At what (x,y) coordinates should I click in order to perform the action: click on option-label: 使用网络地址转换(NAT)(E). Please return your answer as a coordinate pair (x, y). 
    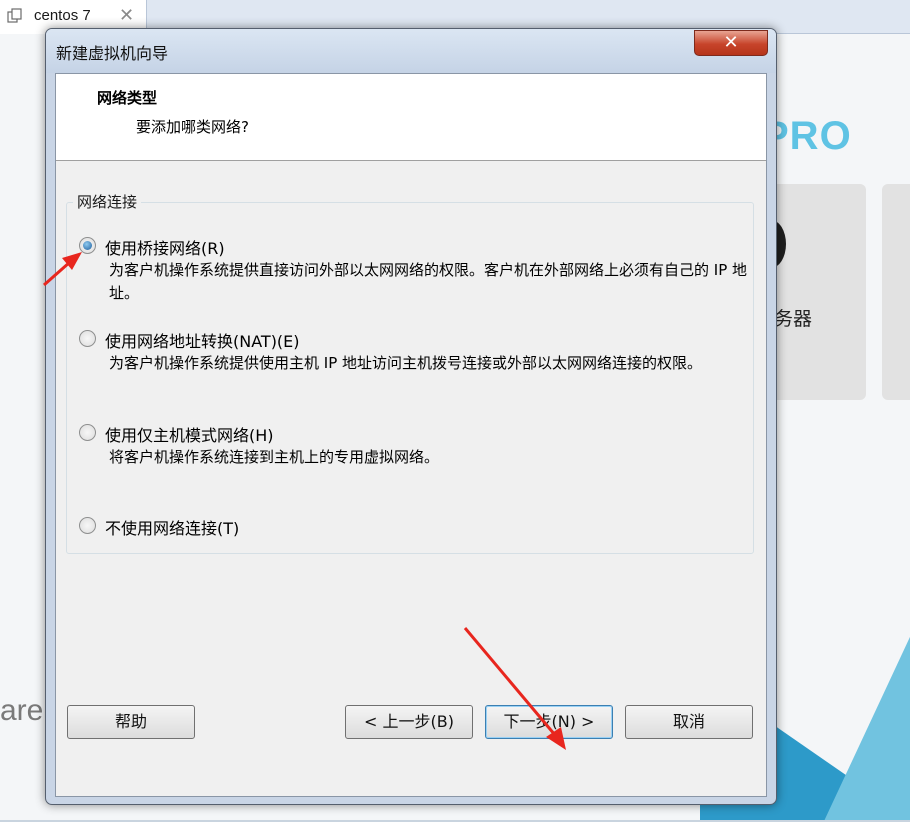
    Looking at the image, I should click on (202, 340).